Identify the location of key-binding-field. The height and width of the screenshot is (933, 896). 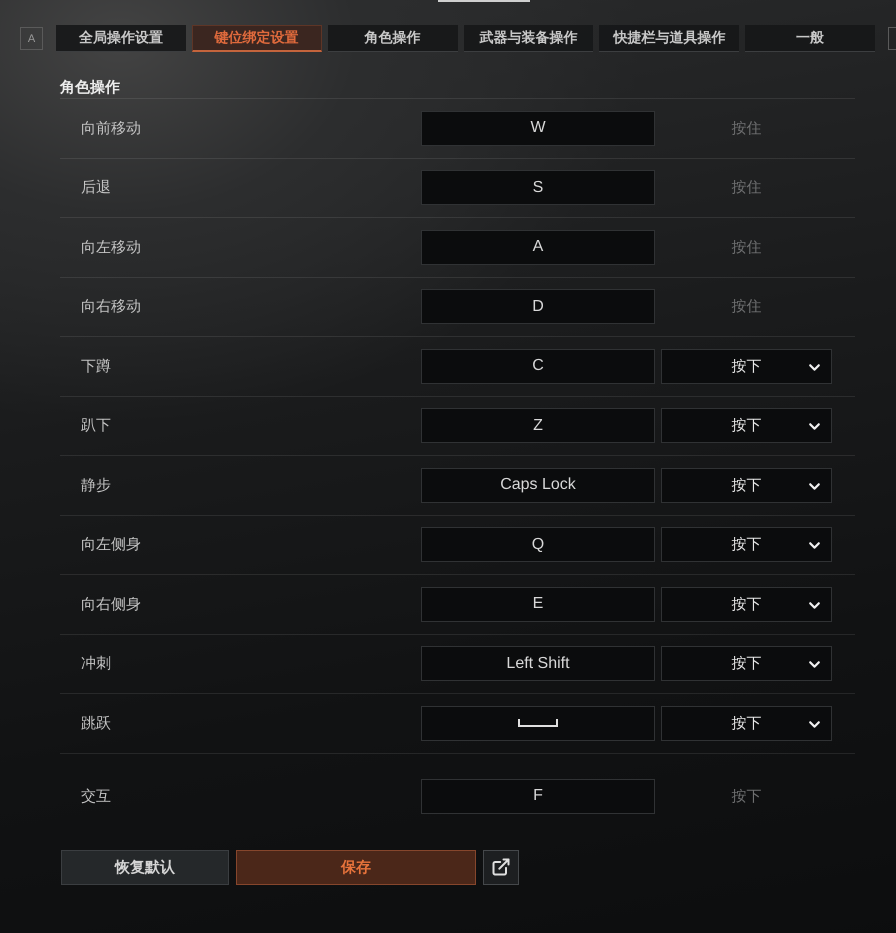
(538, 723).